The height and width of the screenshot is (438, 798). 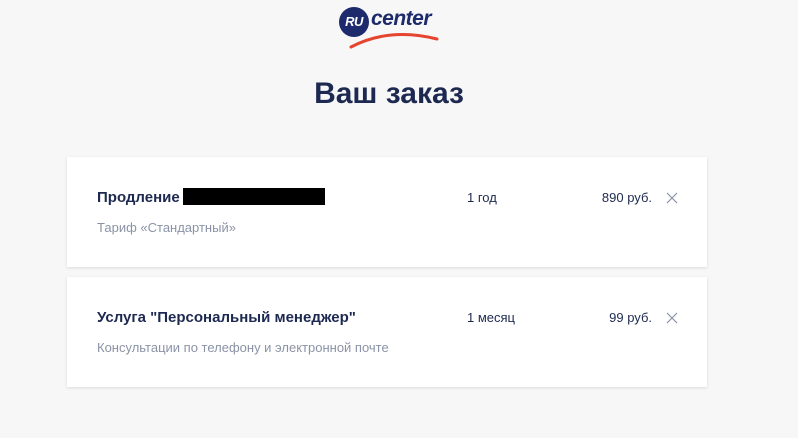 I want to click on item-price: 890 руб., so click(x=626, y=197).